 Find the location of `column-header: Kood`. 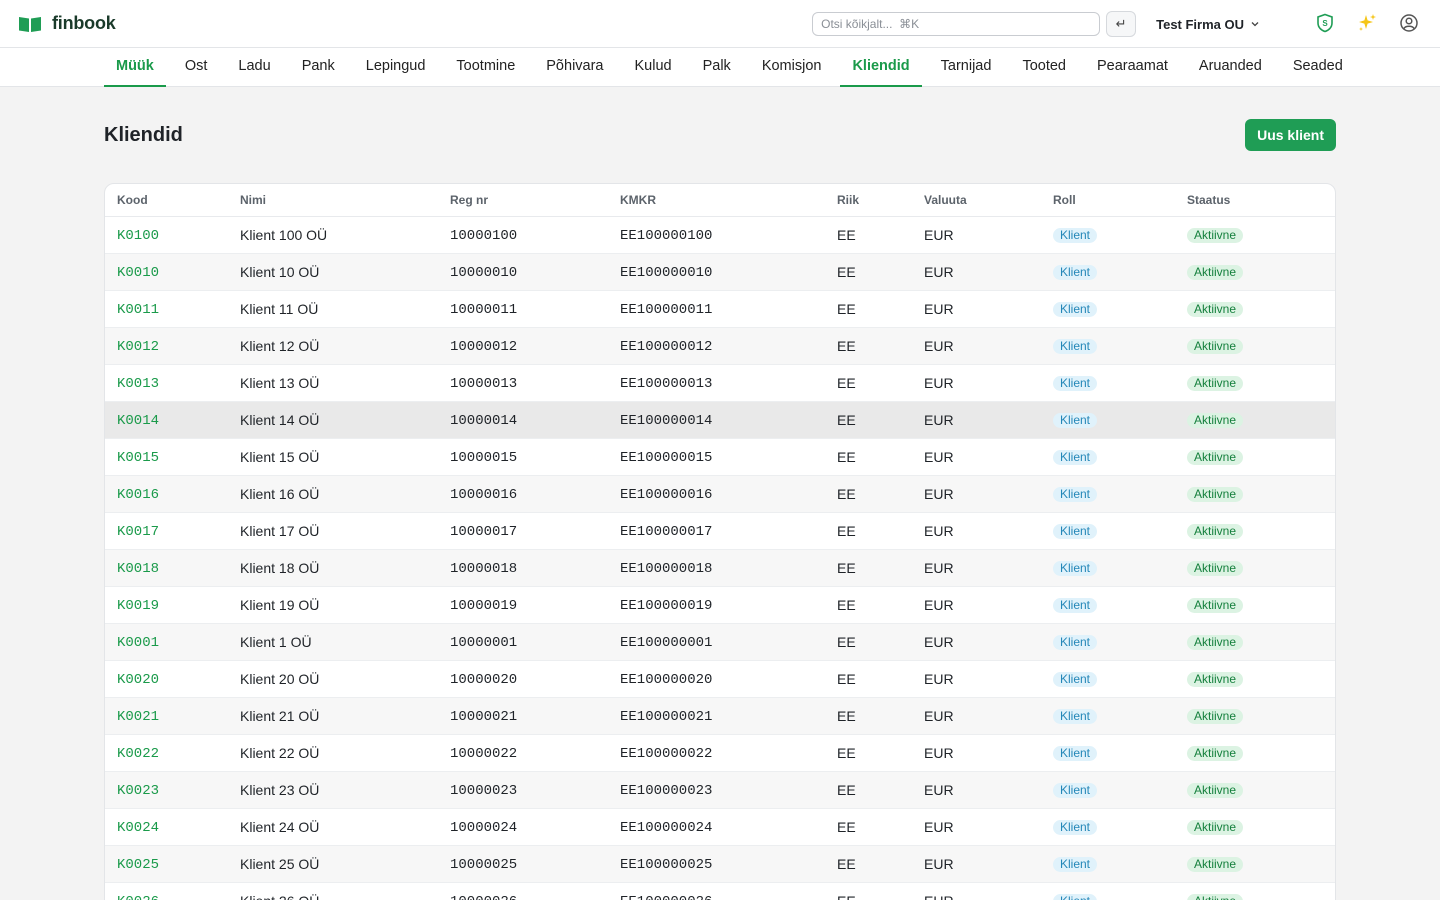

column-header: Kood is located at coordinates (166, 200).